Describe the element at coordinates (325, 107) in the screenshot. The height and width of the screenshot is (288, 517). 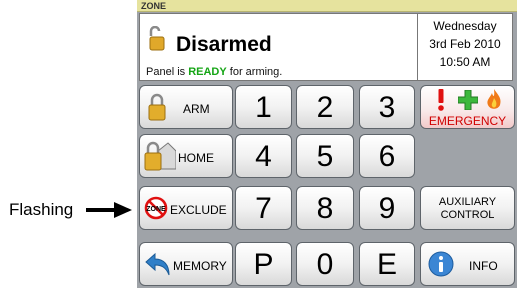
I see `key-2: 2` at that location.